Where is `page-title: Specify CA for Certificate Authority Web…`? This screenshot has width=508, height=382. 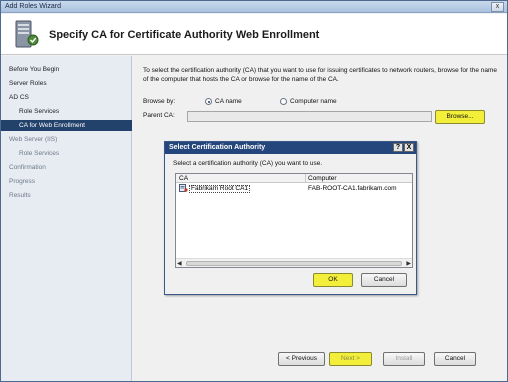
page-title: Specify CA for Certificate Authority Web… is located at coordinates (184, 35).